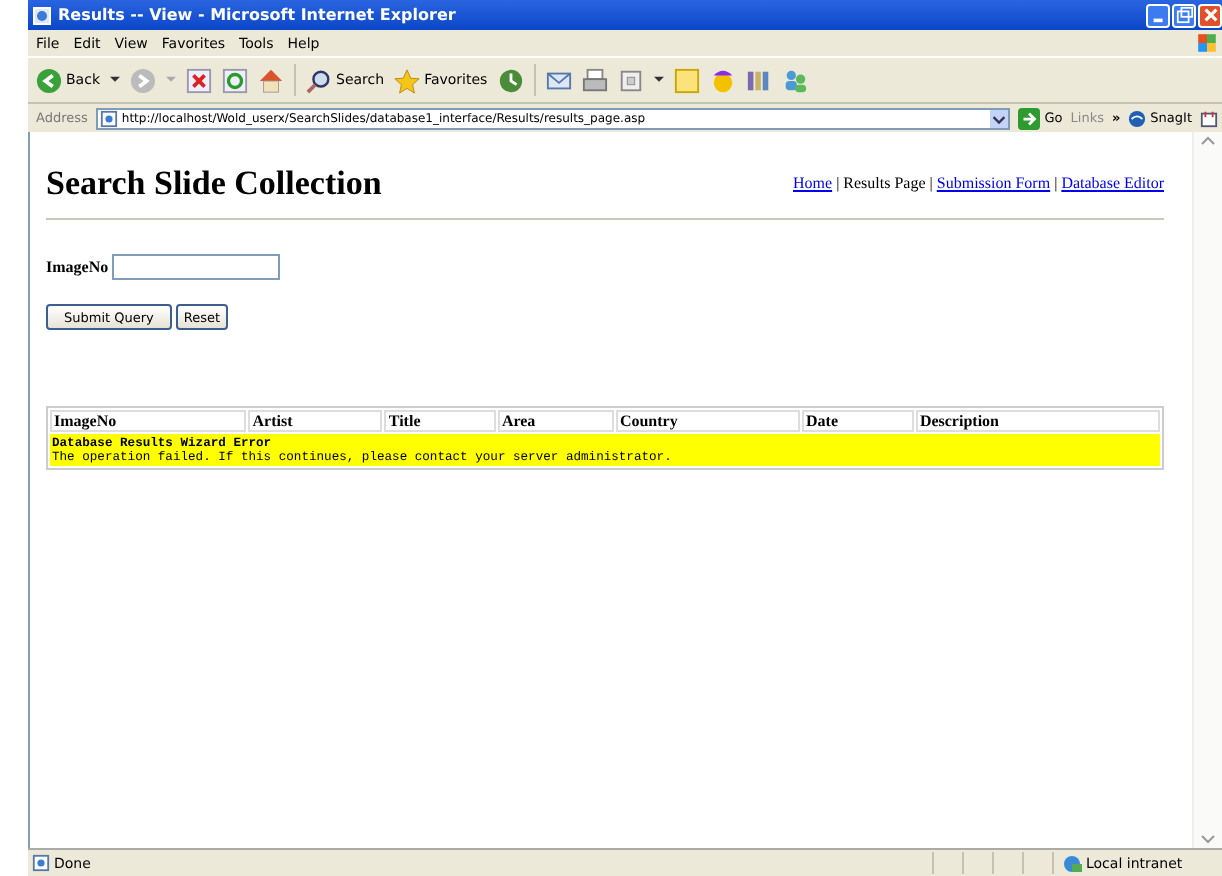 This screenshot has height=876, width=1222. I want to click on go-arrow-icon, so click(1029, 118).